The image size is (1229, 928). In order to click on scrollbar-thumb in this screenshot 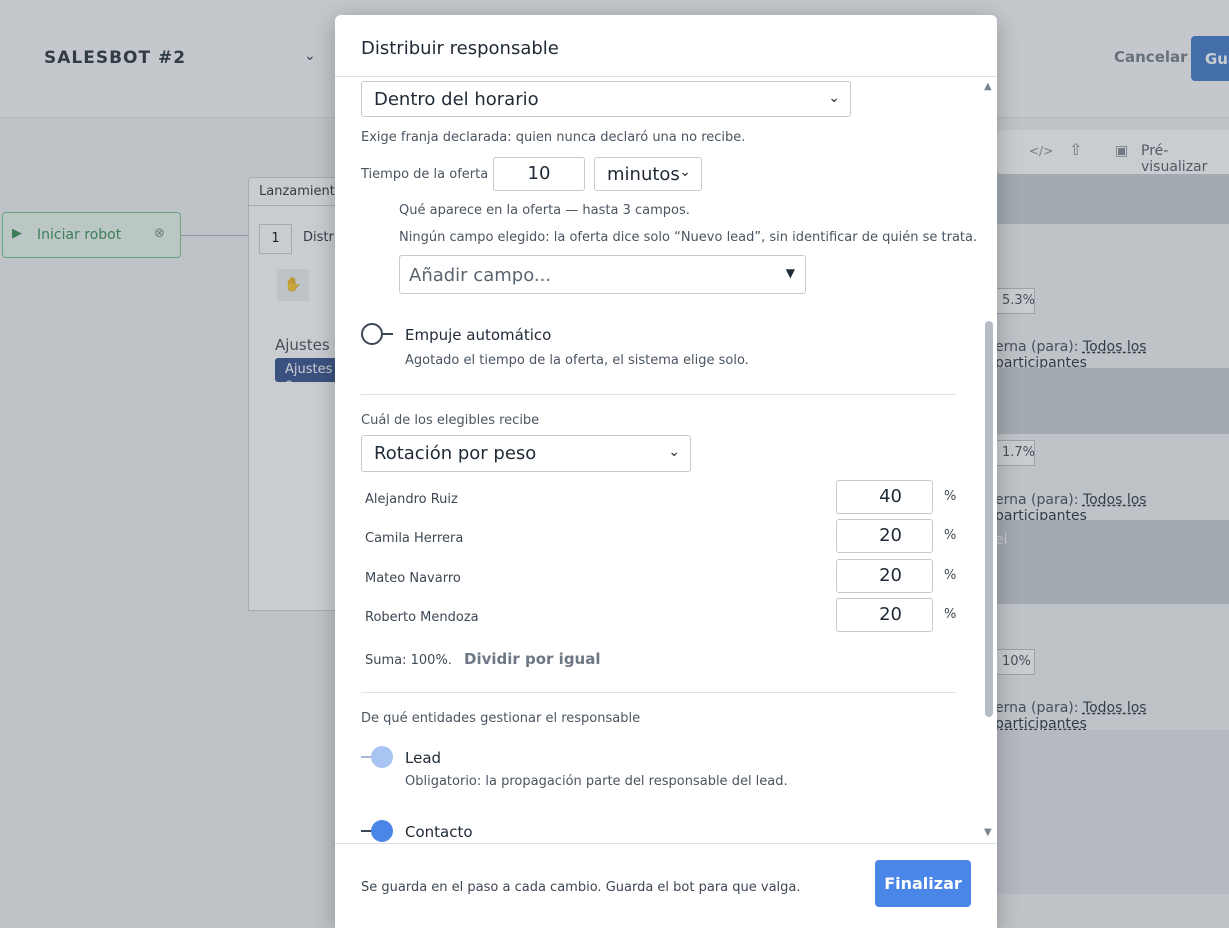, I will do `click(989, 519)`.